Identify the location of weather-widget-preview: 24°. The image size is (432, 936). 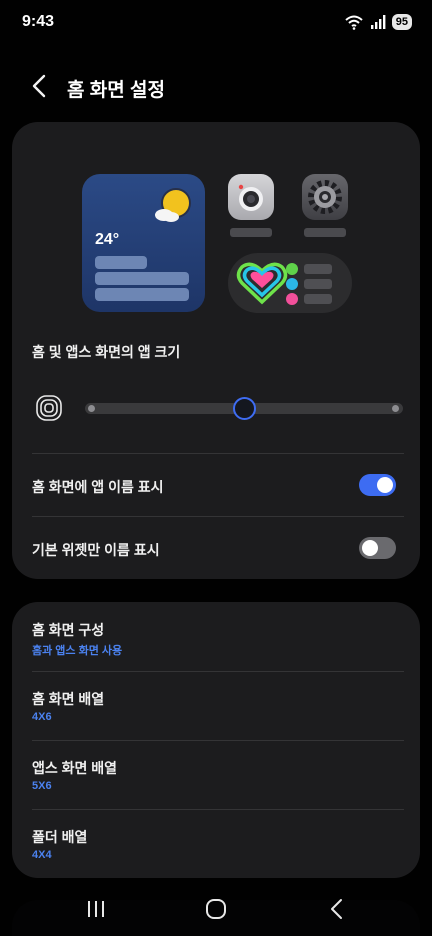
(143, 243).